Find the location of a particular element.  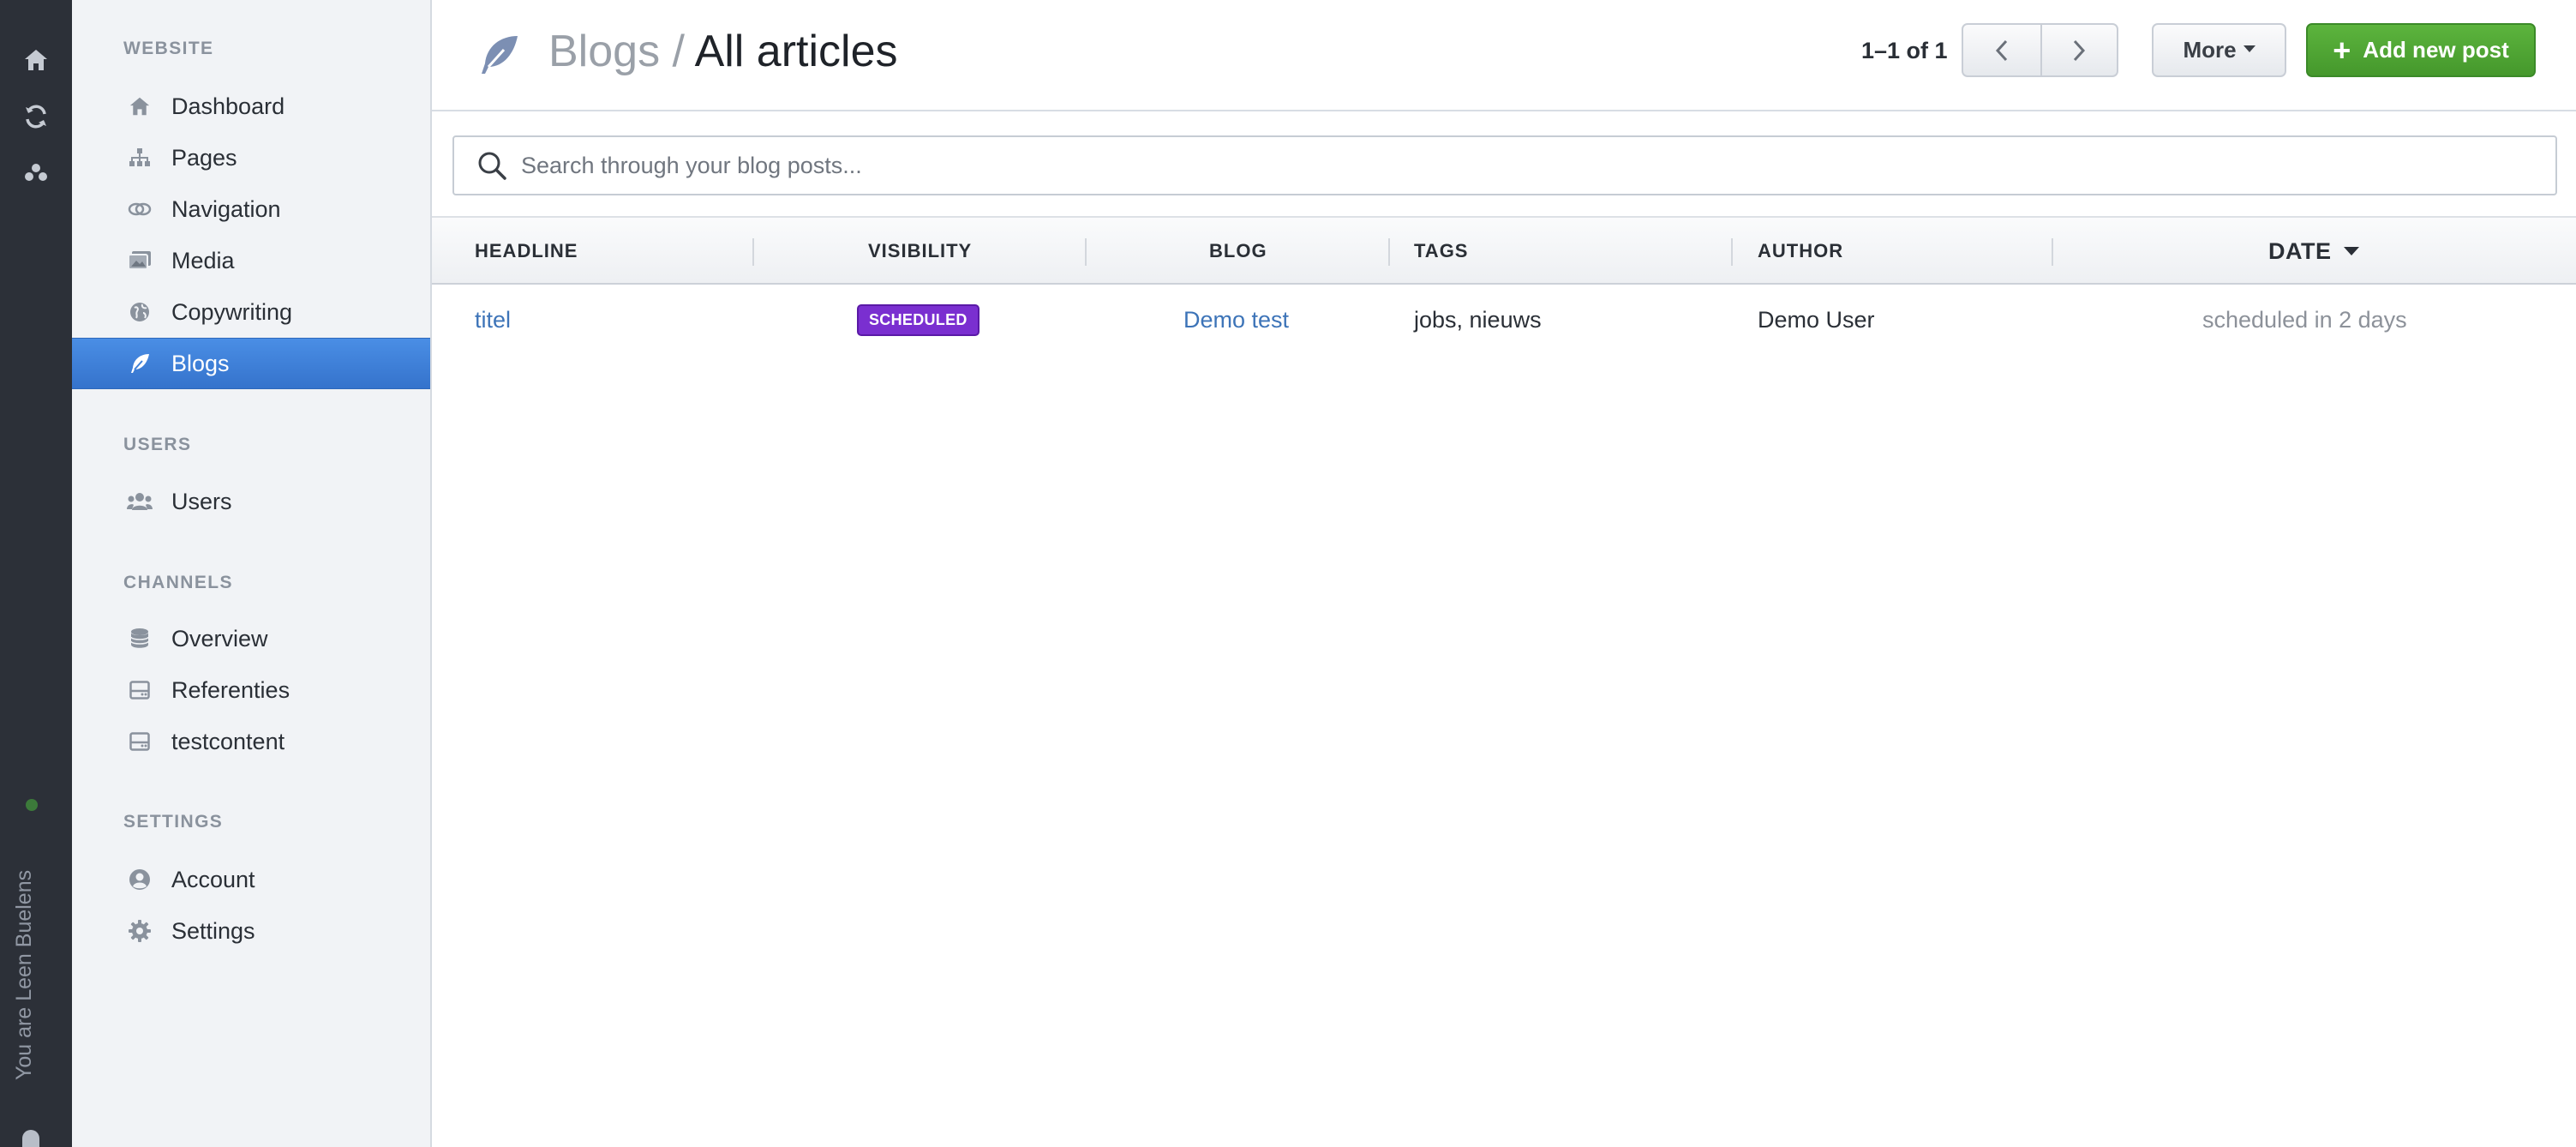

sidebar-item-label: Media is located at coordinates (203, 260).